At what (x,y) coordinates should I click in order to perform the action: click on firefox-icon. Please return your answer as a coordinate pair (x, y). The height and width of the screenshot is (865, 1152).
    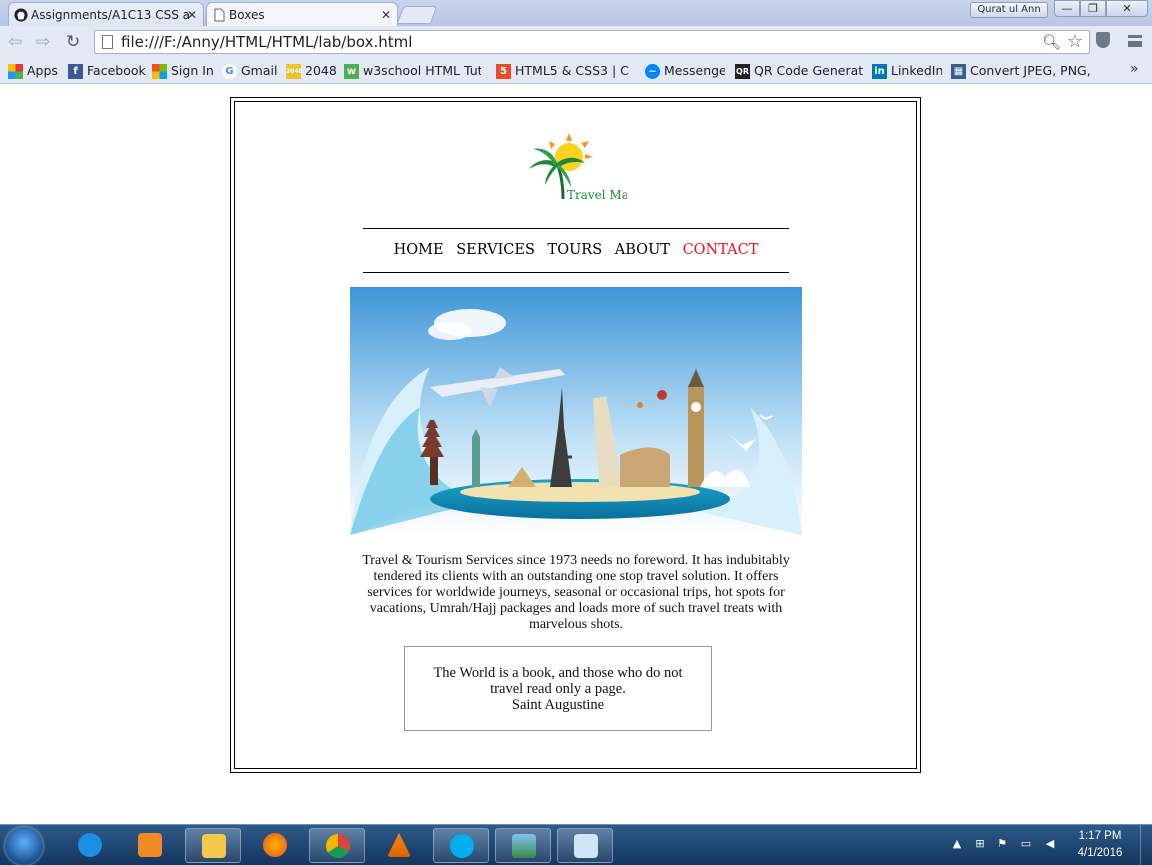
    Looking at the image, I should click on (275, 845).